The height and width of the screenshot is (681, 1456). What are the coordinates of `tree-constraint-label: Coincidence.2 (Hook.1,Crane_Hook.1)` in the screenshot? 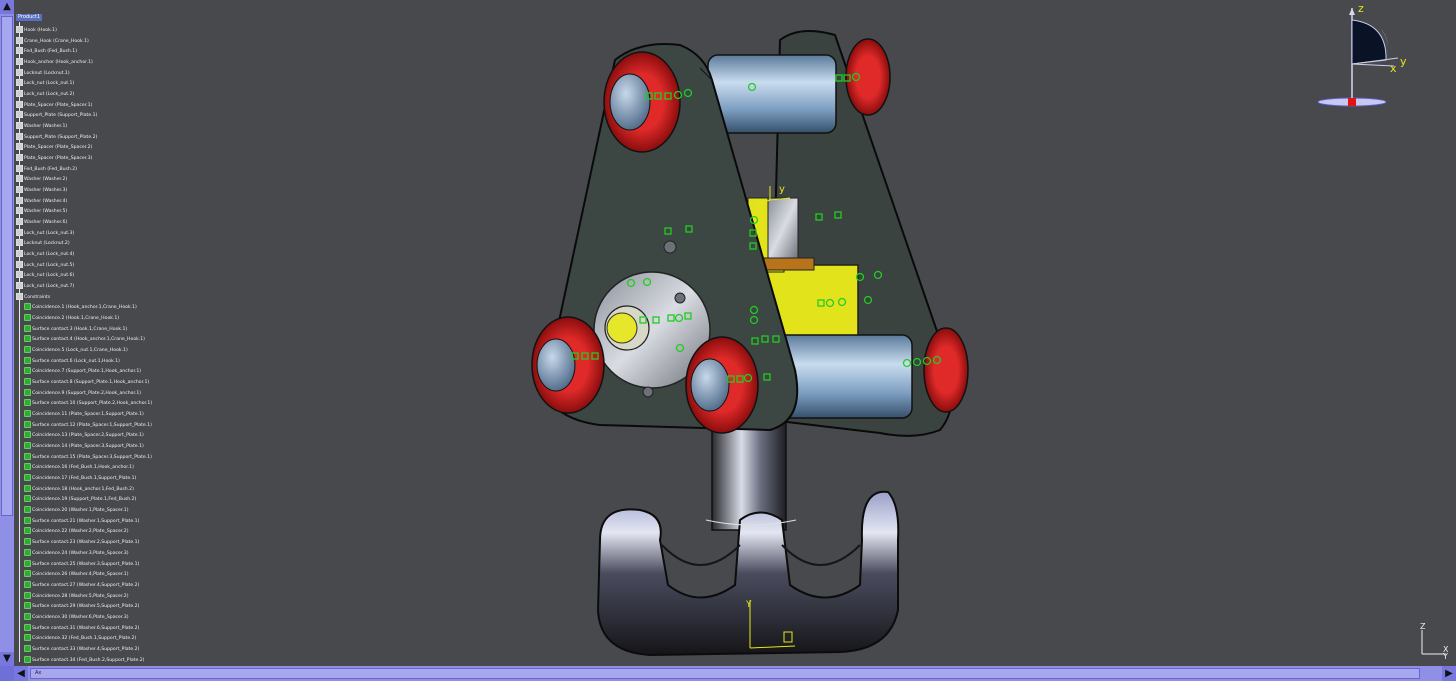 It's located at (76, 319).